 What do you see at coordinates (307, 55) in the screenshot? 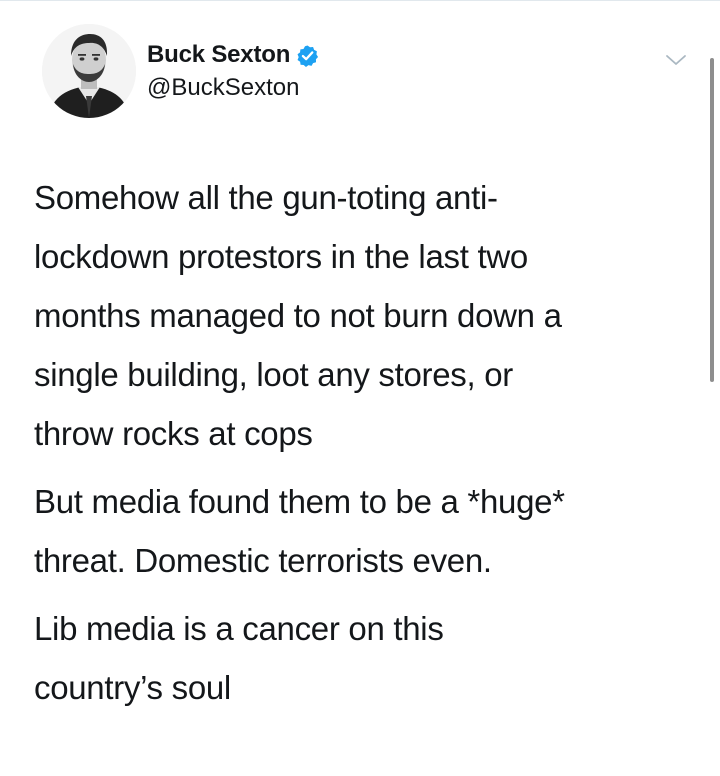
I see `verified-badge-icon` at bounding box center [307, 55].